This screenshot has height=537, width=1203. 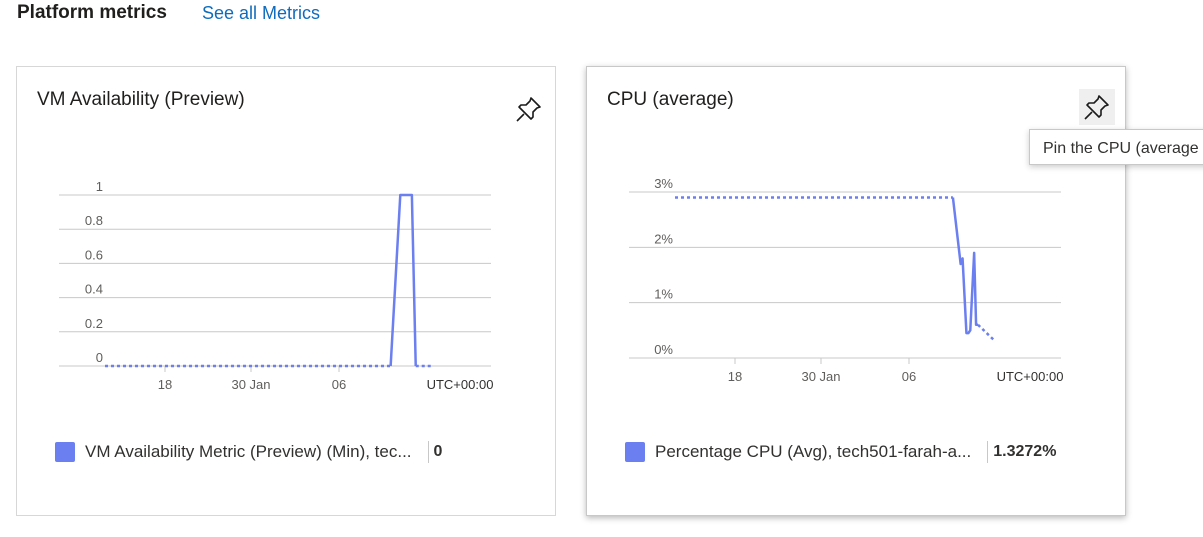 What do you see at coordinates (663, 294) in the screenshot?
I see `y-tick-label: 1%` at bounding box center [663, 294].